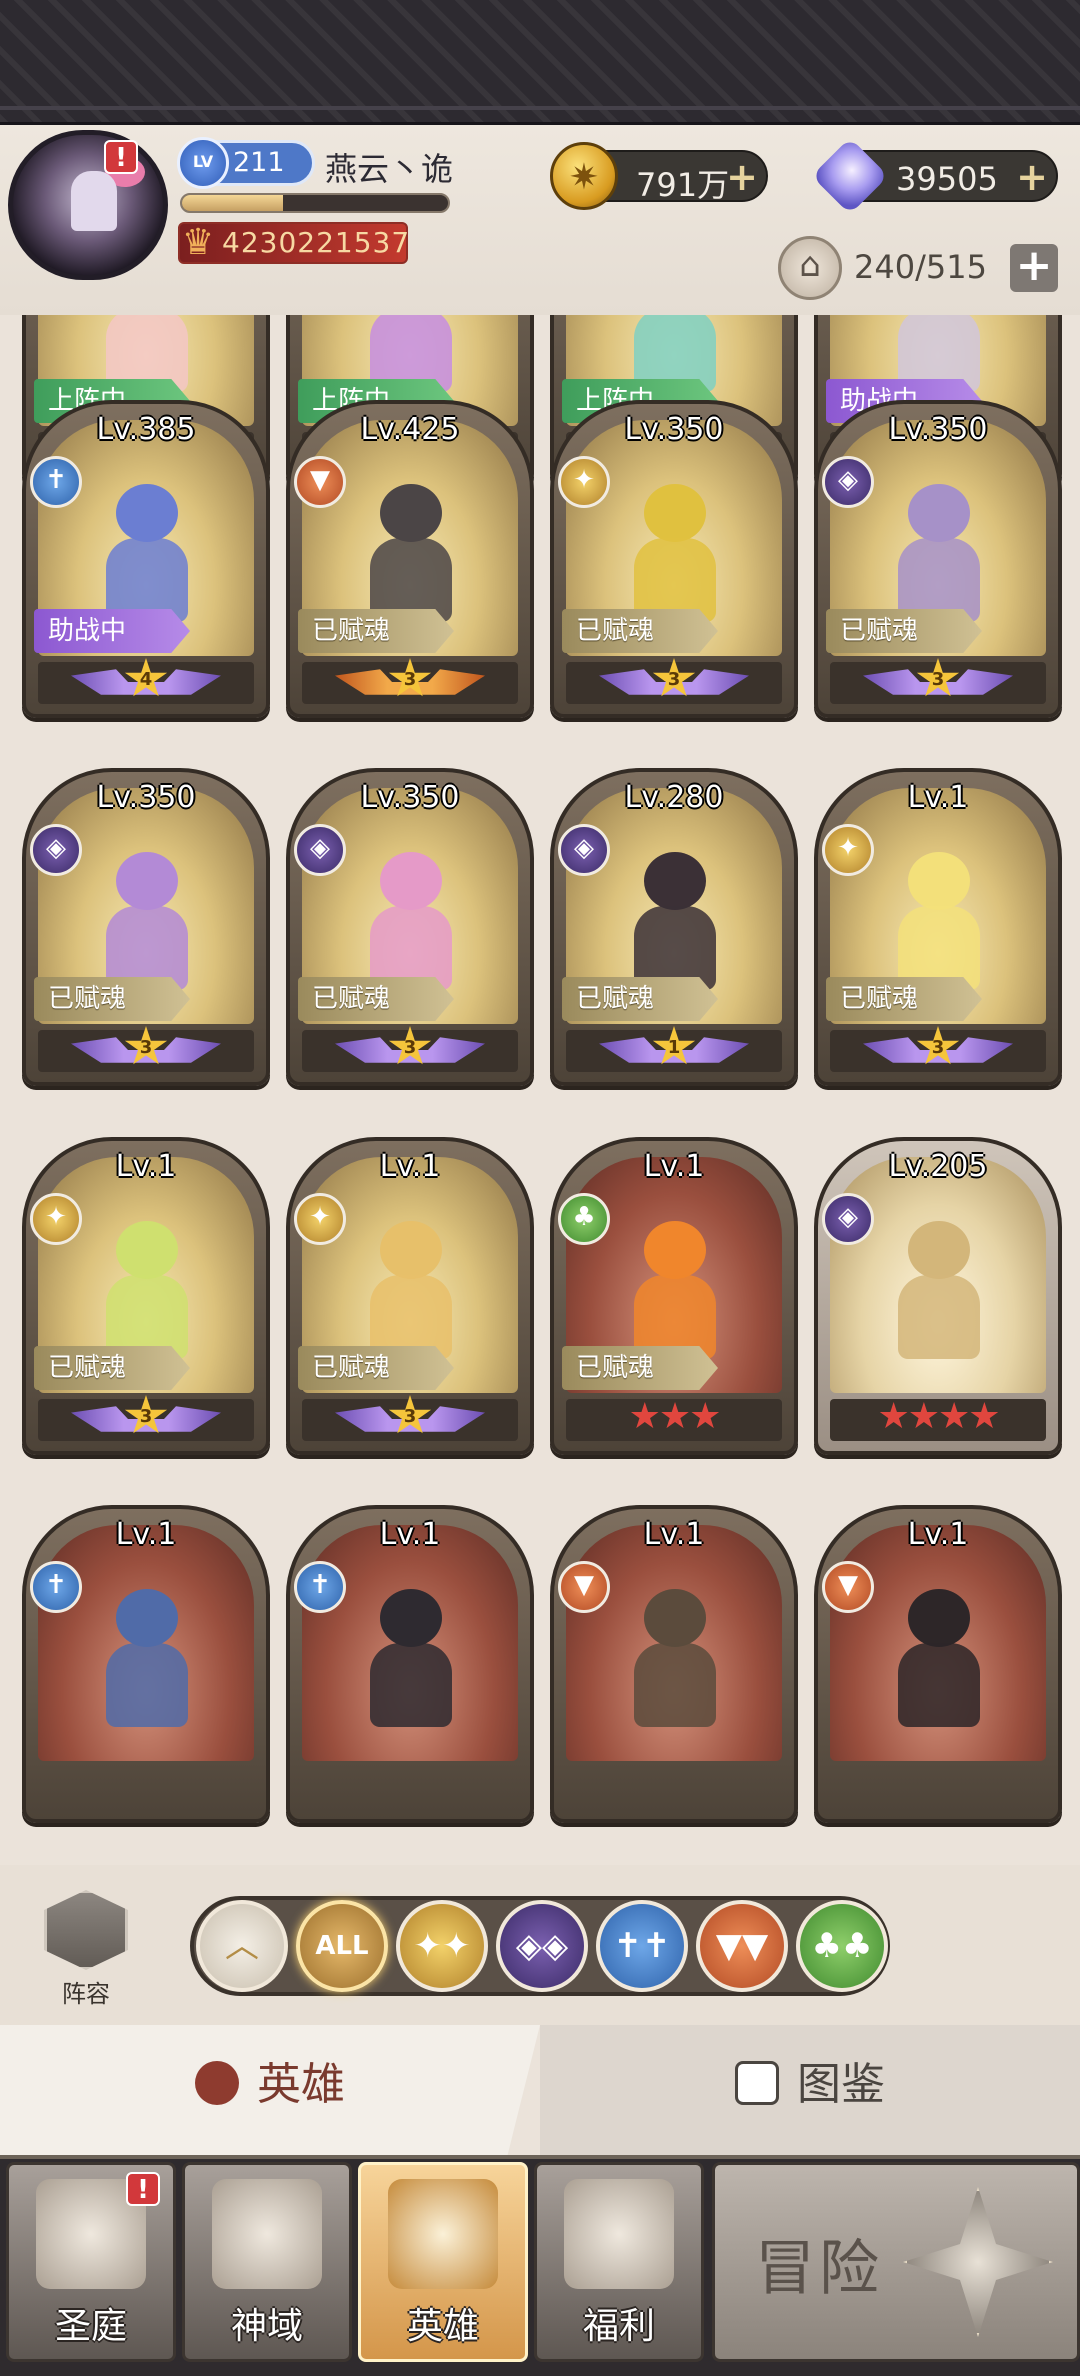  Describe the element at coordinates (94, 201) in the screenshot. I see `avatar-figure` at that location.